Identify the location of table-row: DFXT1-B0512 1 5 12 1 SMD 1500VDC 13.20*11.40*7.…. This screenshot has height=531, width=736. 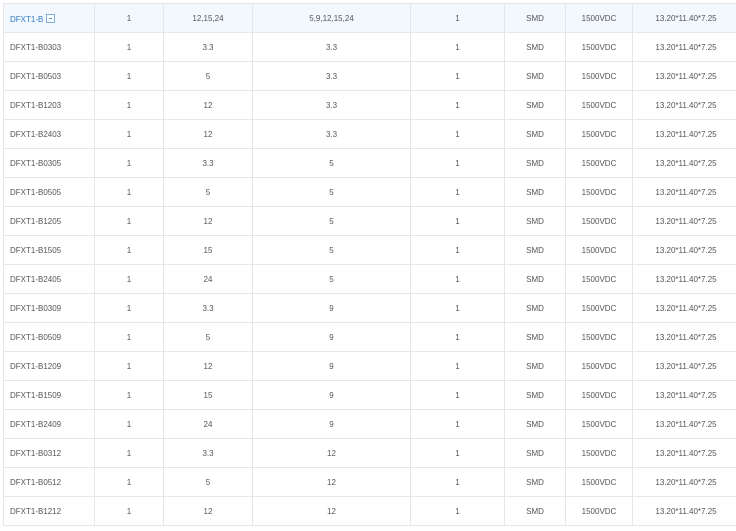
(369, 482).